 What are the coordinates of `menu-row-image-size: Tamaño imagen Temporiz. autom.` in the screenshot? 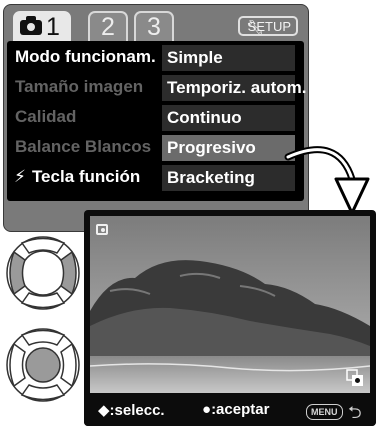 It's located at (156, 88).